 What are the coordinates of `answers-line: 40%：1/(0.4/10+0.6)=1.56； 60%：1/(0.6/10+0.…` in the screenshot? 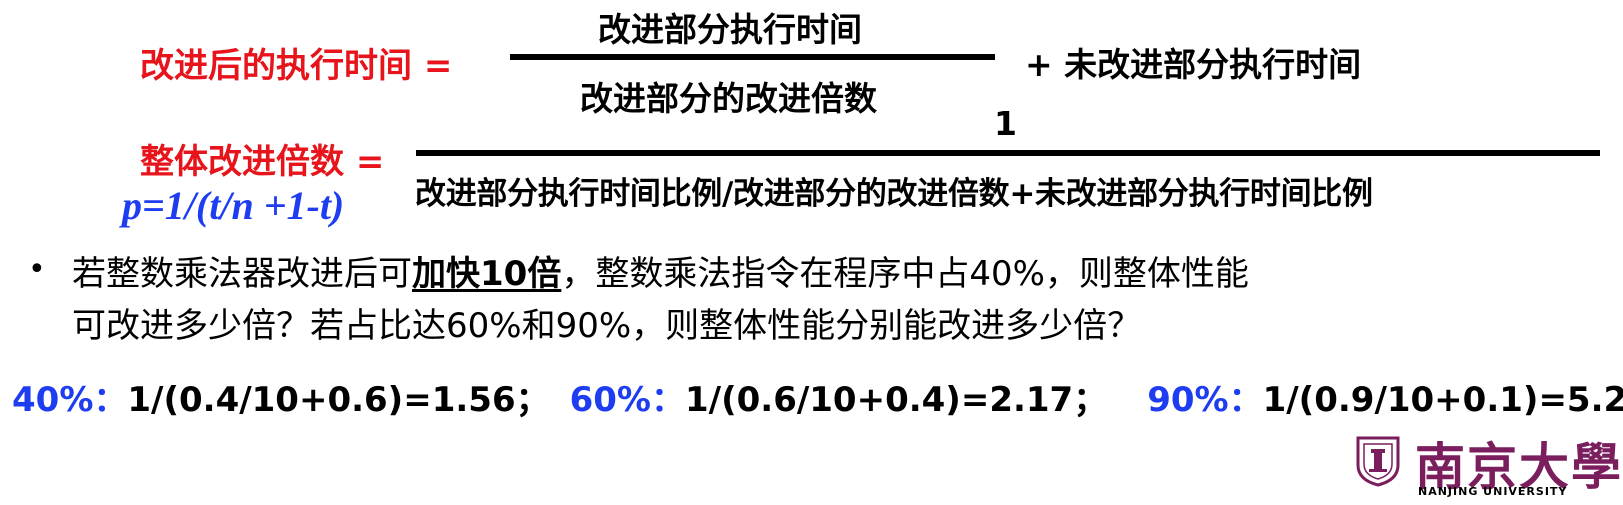 It's located at (817, 396).